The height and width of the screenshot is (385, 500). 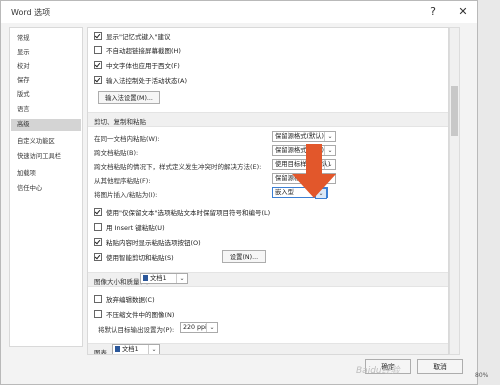 I want to click on title-bar: Word 选项 ? ✕, so click(x=239, y=12).